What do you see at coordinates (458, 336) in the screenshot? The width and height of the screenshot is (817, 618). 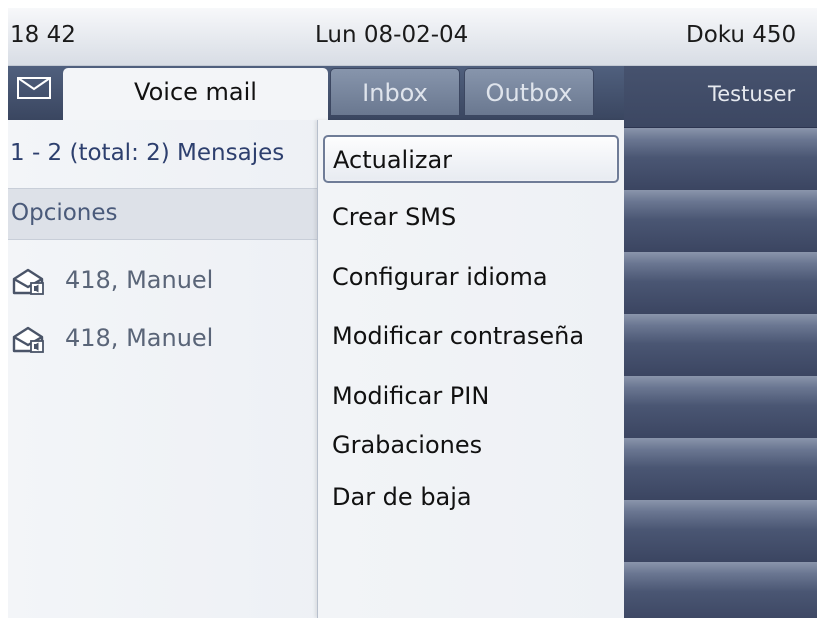 I see `menu-item-modificar-contrasena: Modificar contraseña` at bounding box center [458, 336].